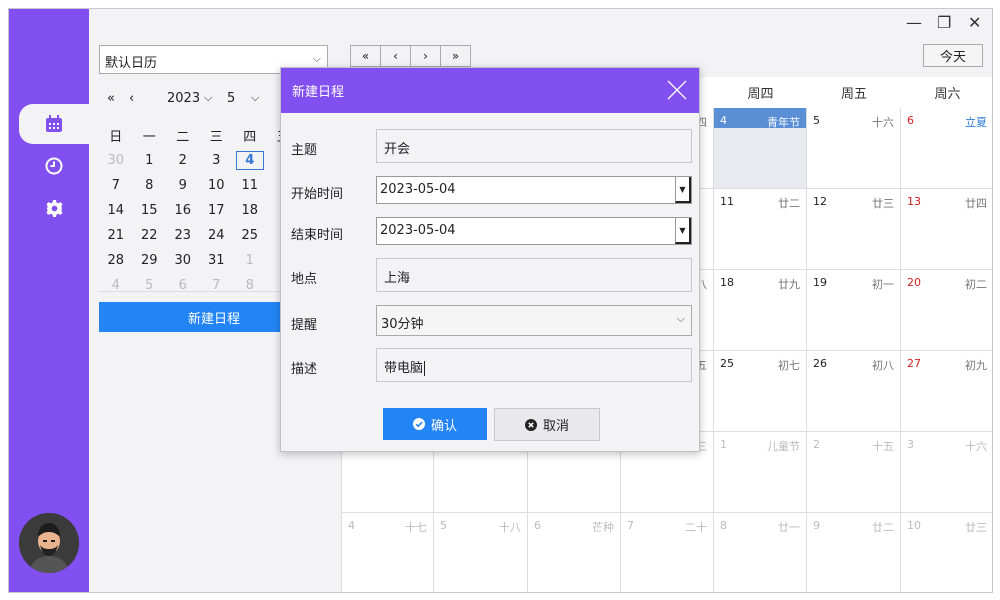 The height and width of the screenshot is (600, 1000). What do you see at coordinates (183, 185) in the screenshot?
I see `day-cell: 9` at bounding box center [183, 185].